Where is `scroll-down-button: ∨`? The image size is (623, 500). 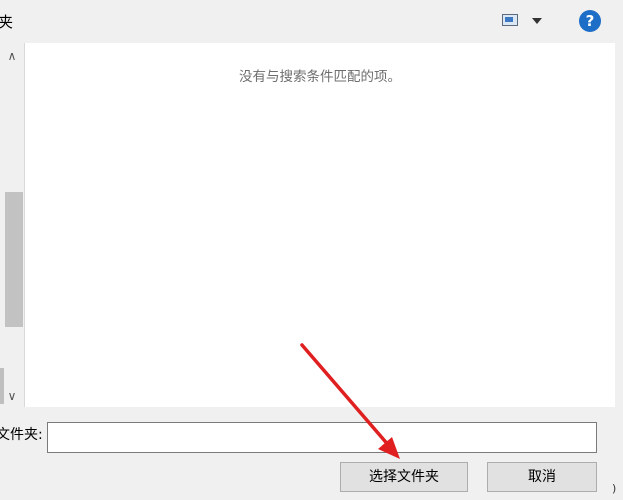
scroll-down-button: ∨ is located at coordinates (12, 396).